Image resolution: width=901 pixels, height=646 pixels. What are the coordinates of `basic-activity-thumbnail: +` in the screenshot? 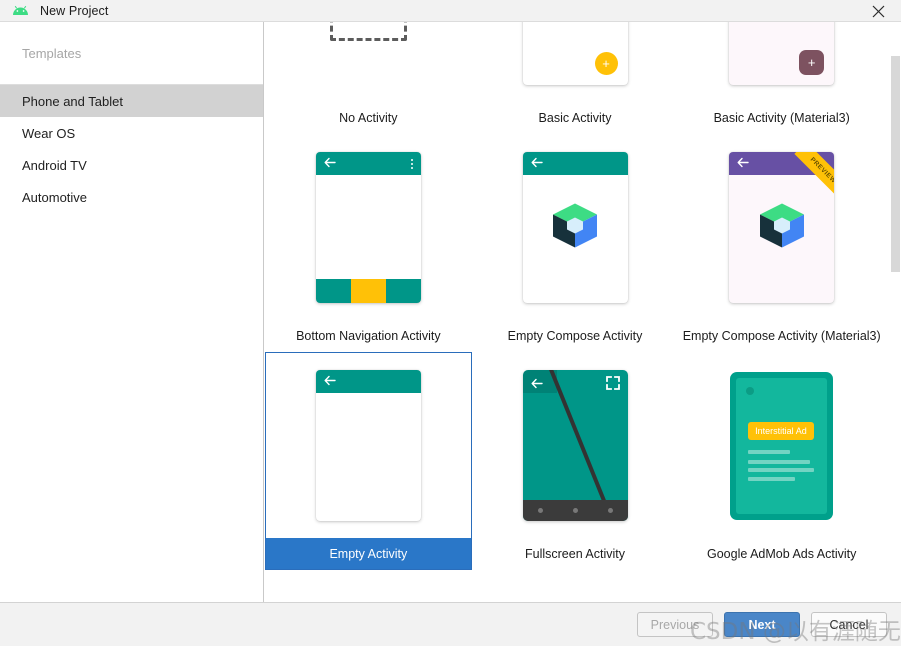 It's located at (575, 62).